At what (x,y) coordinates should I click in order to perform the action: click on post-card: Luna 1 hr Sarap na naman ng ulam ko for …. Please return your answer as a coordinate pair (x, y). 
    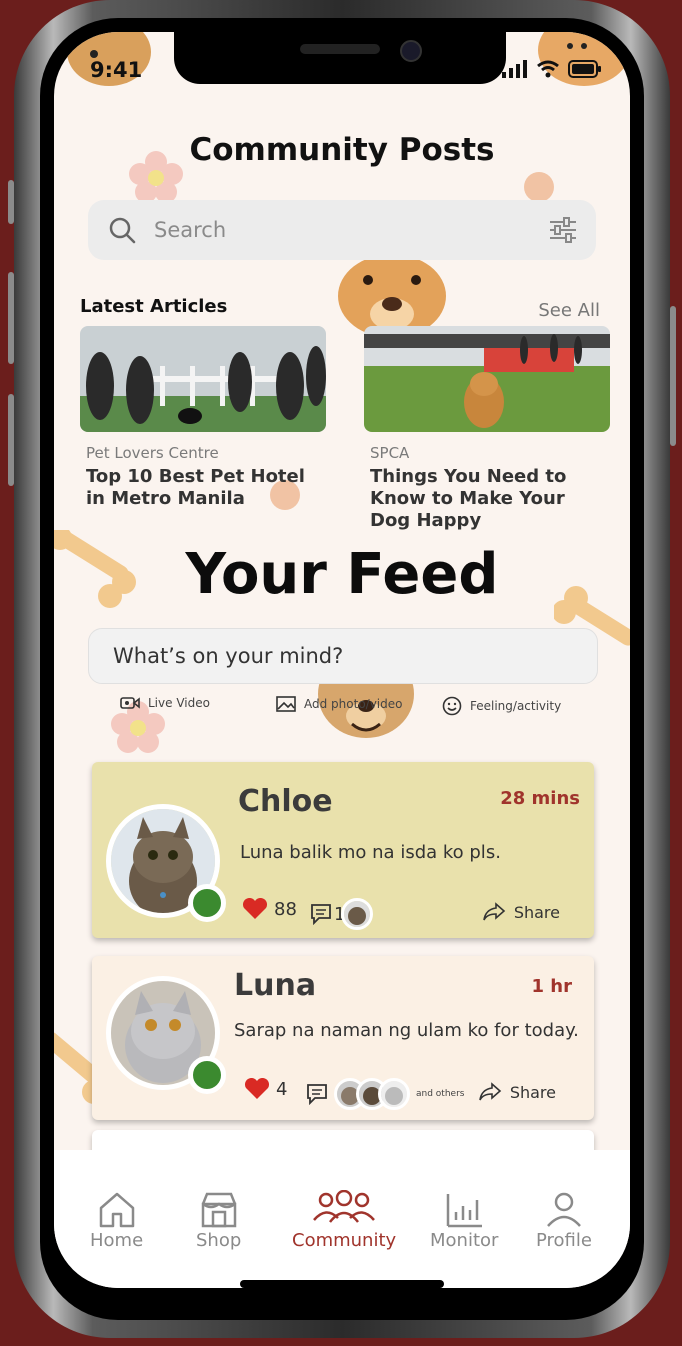
    Looking at the image, I should click on (343, 1038).